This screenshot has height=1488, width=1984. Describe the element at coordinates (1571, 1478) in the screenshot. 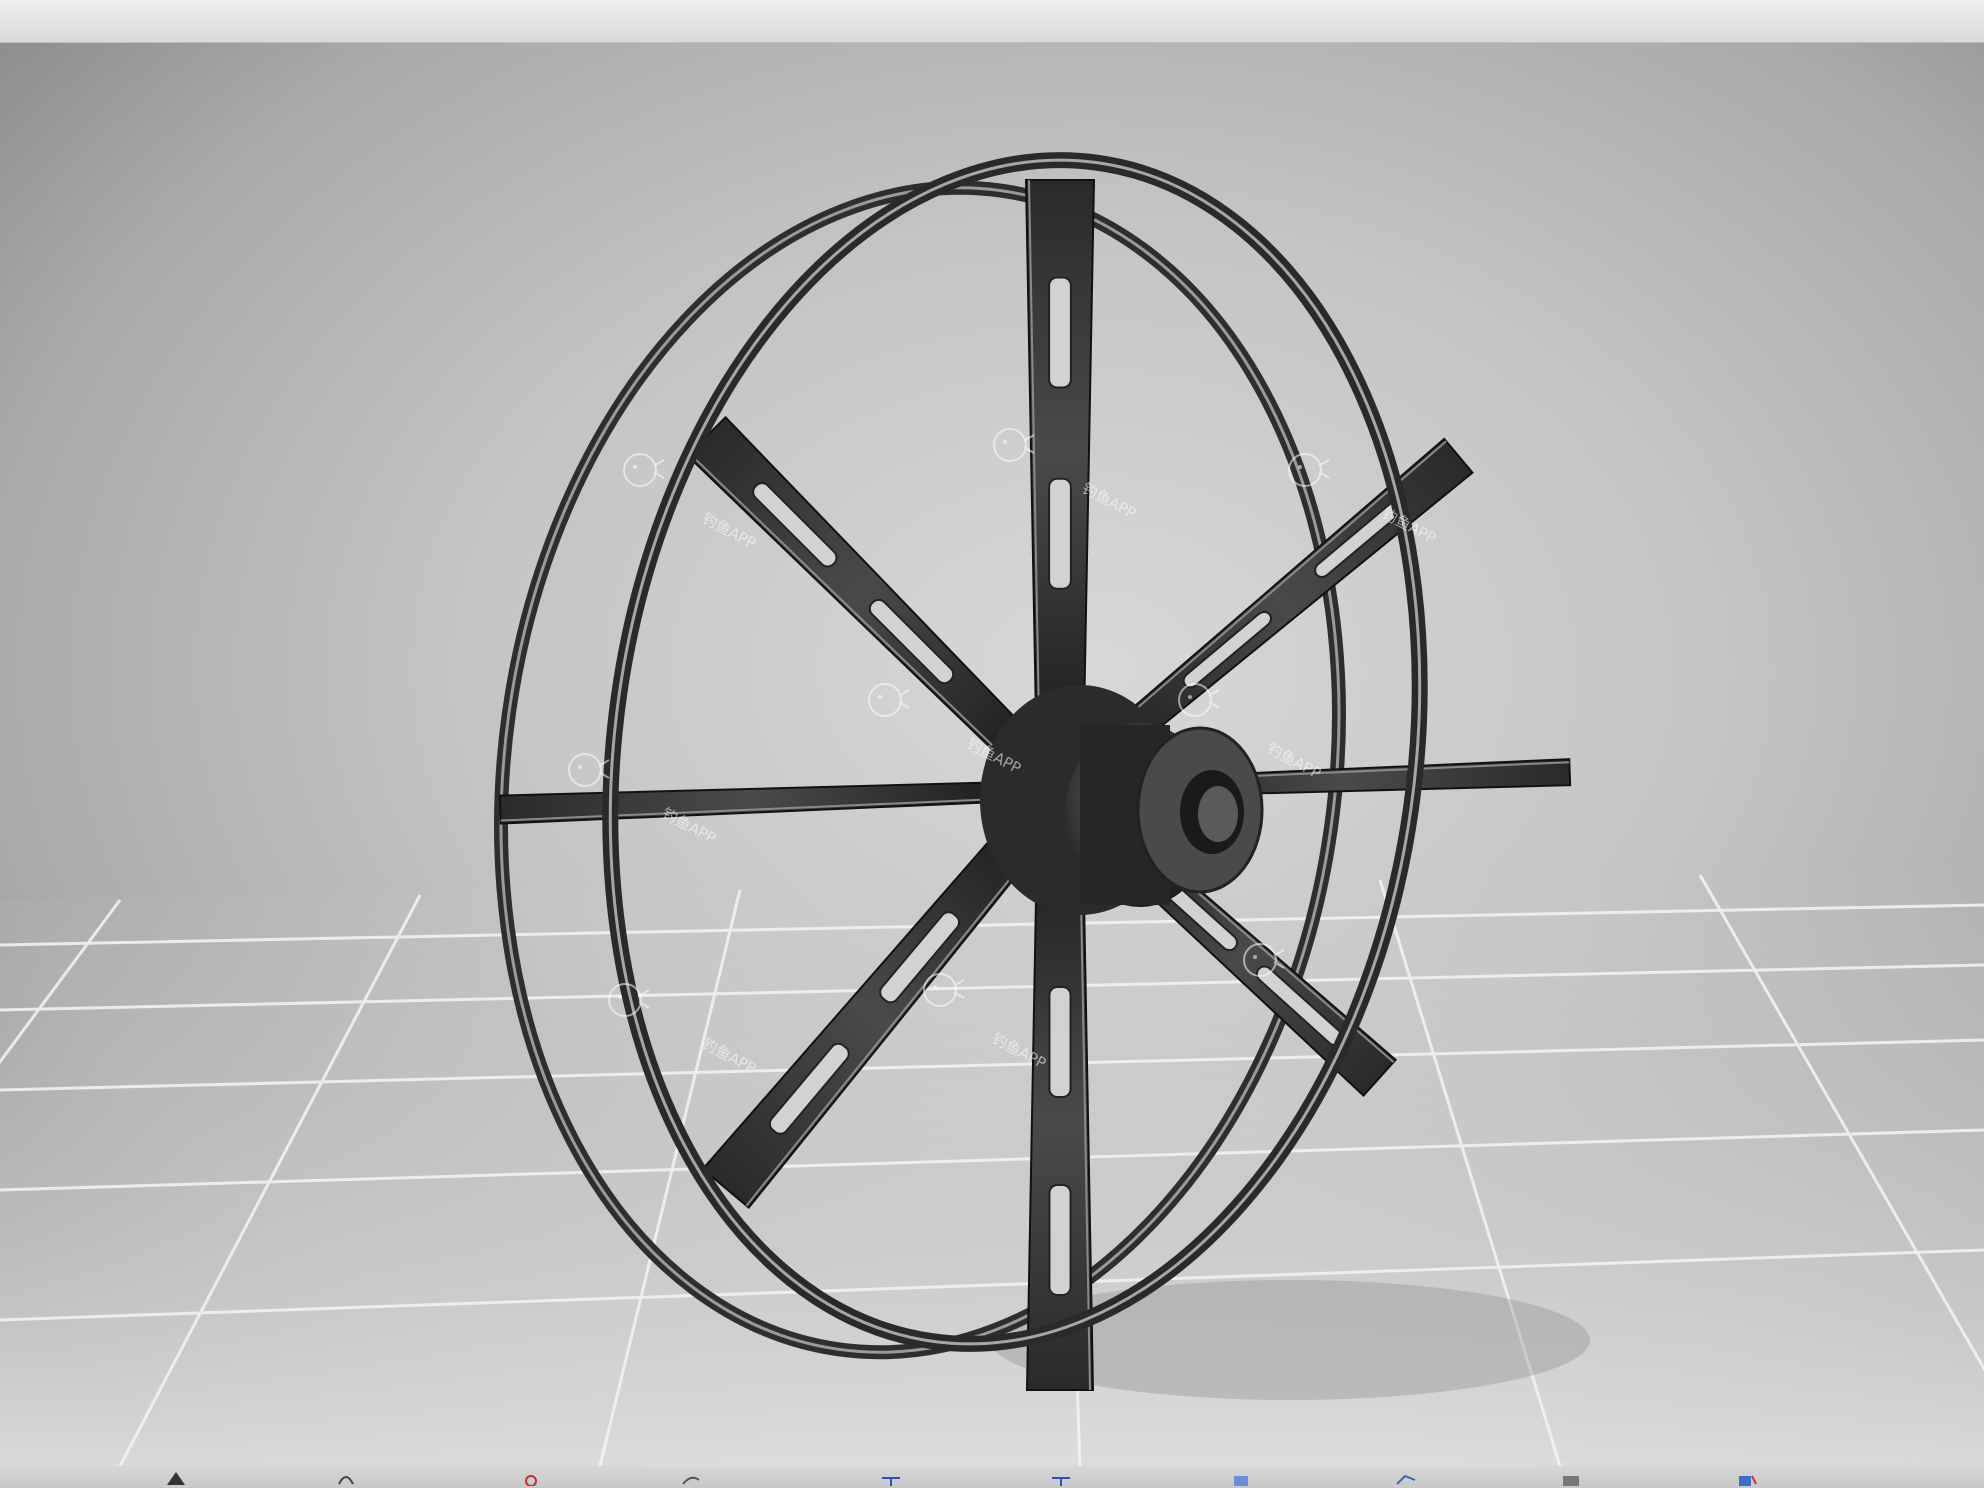

I see `folder-icon` at that location.